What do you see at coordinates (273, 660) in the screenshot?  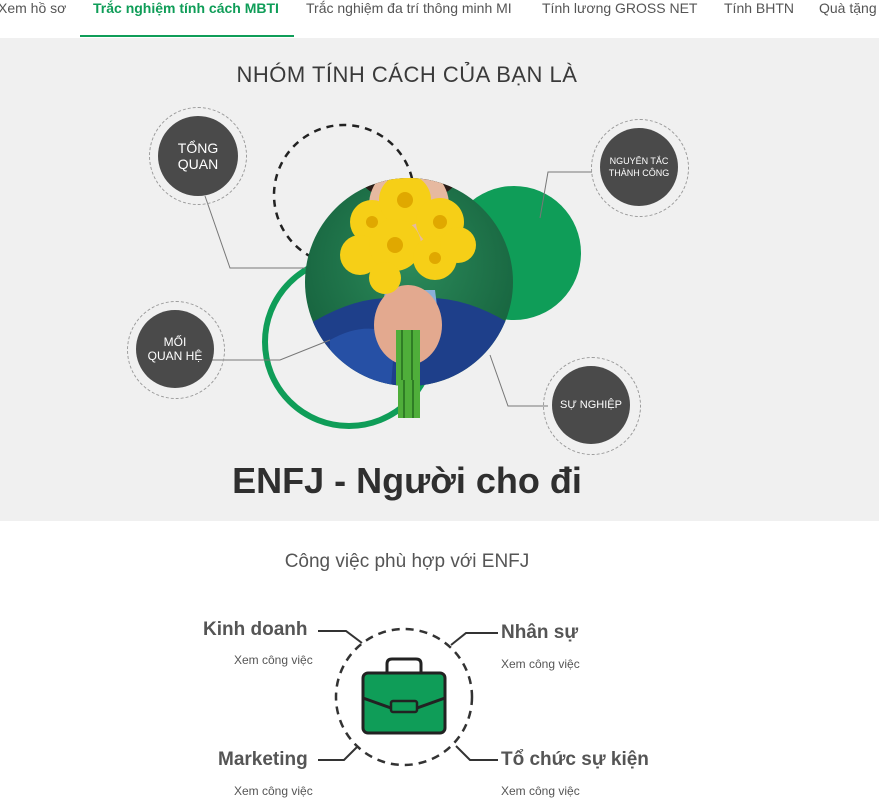 I see `job-kinh-doanh-link: Xem công việc` at bounding box center [273, 660].